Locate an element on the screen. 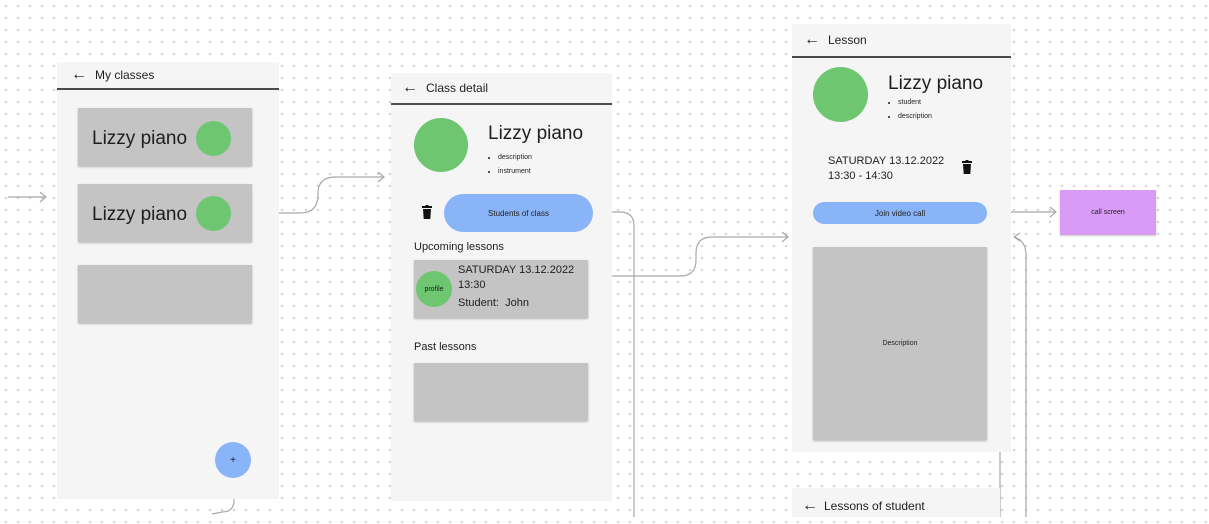  lesson-time: 13:30 - 14:30 is located at coordinates (860, 176).